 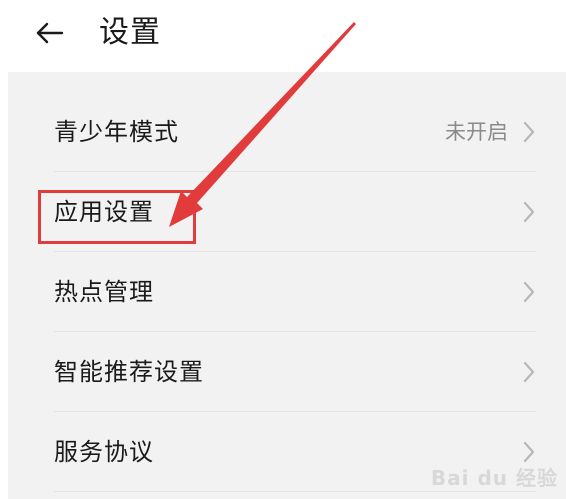 I want to click on settings-item-label: 智能推荐设置, so click(x=129, y=372).